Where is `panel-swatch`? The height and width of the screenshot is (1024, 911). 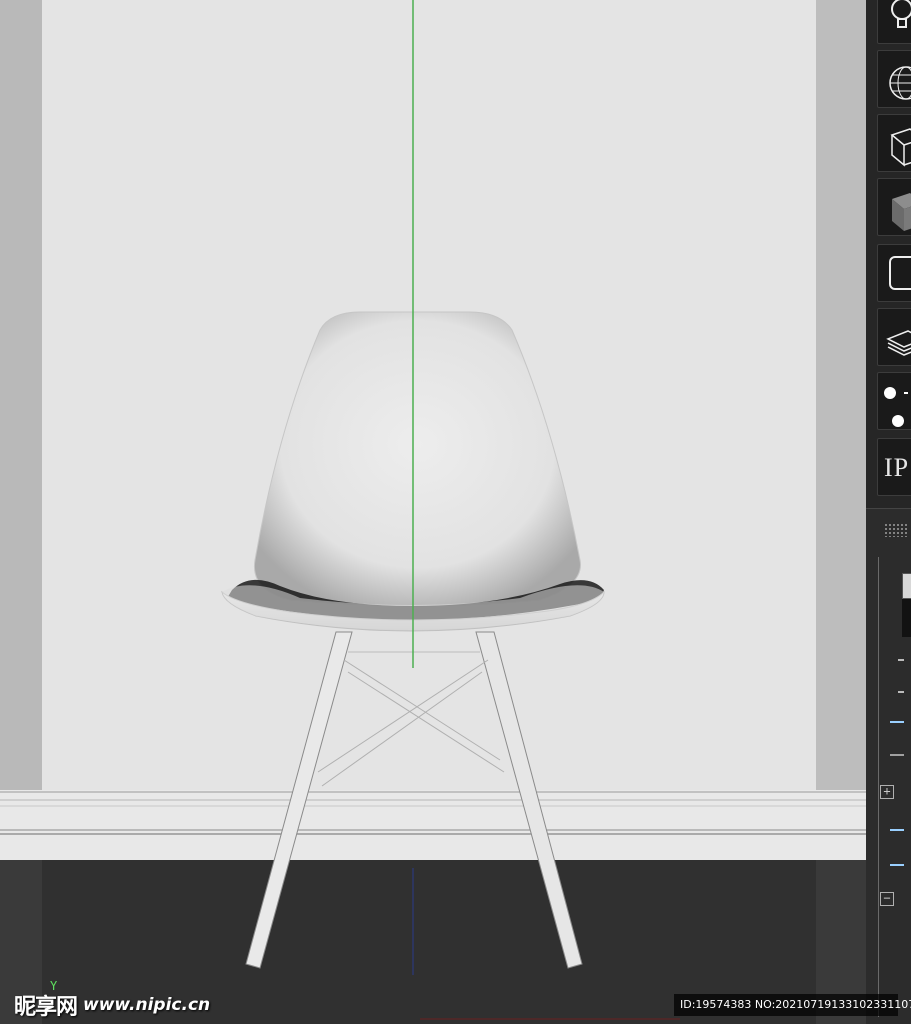
panel-swatch is located at coordinates (906, 586).